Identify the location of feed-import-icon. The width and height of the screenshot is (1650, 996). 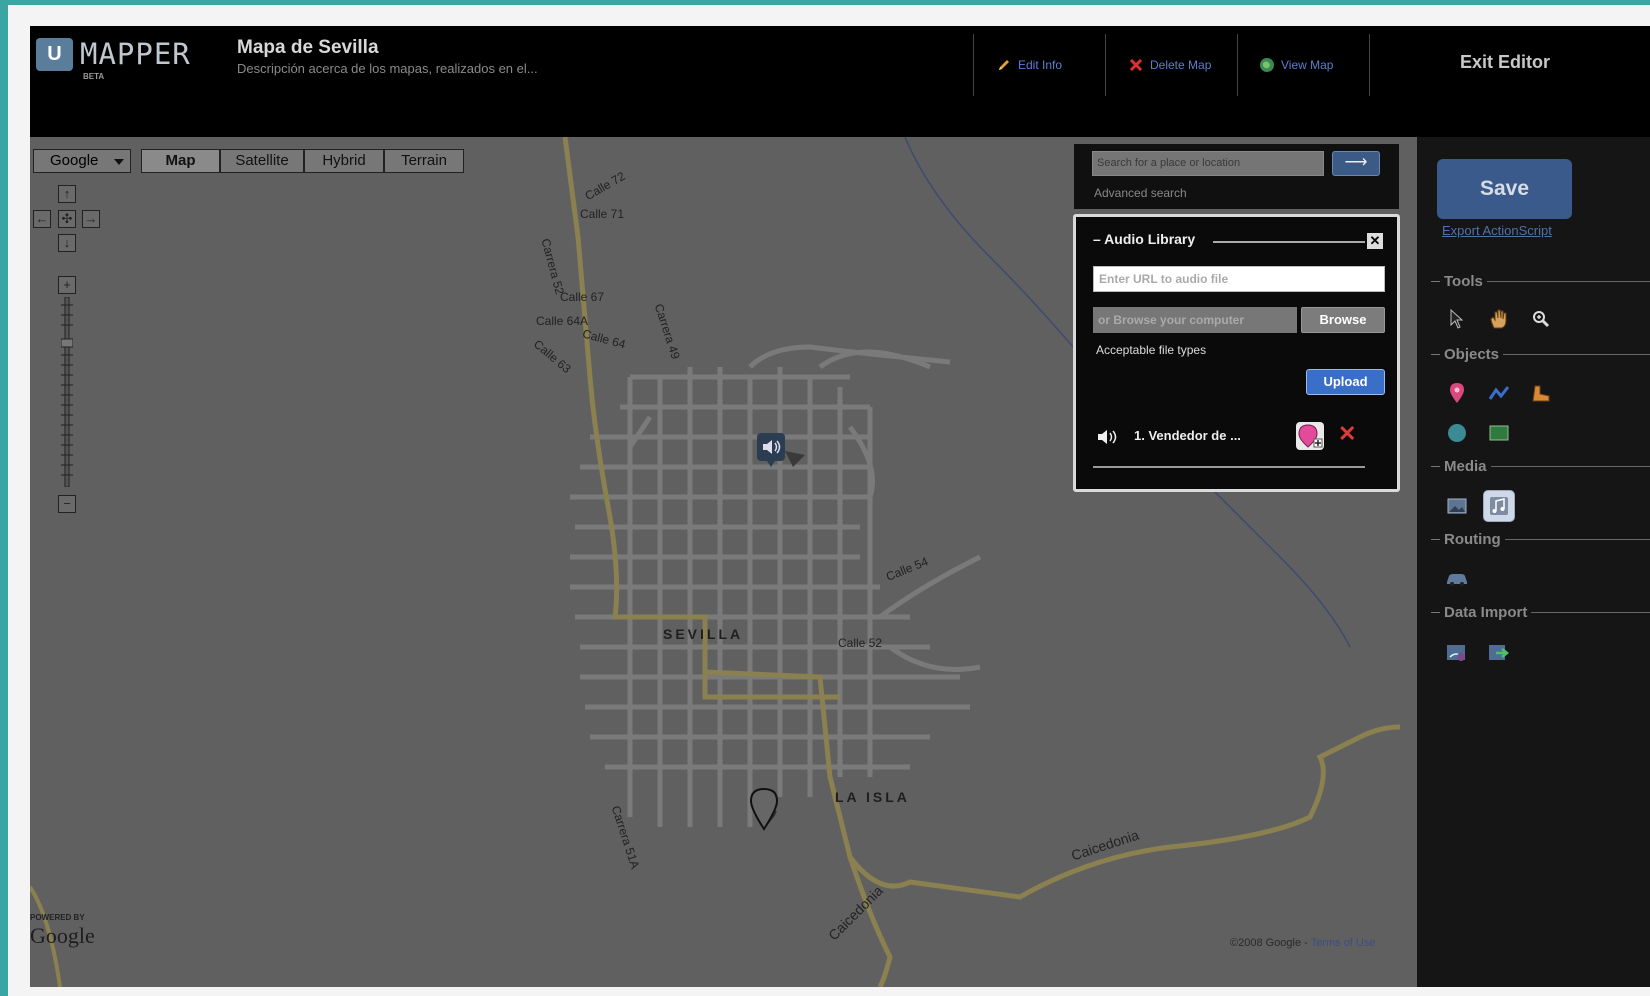
(1456, 653).